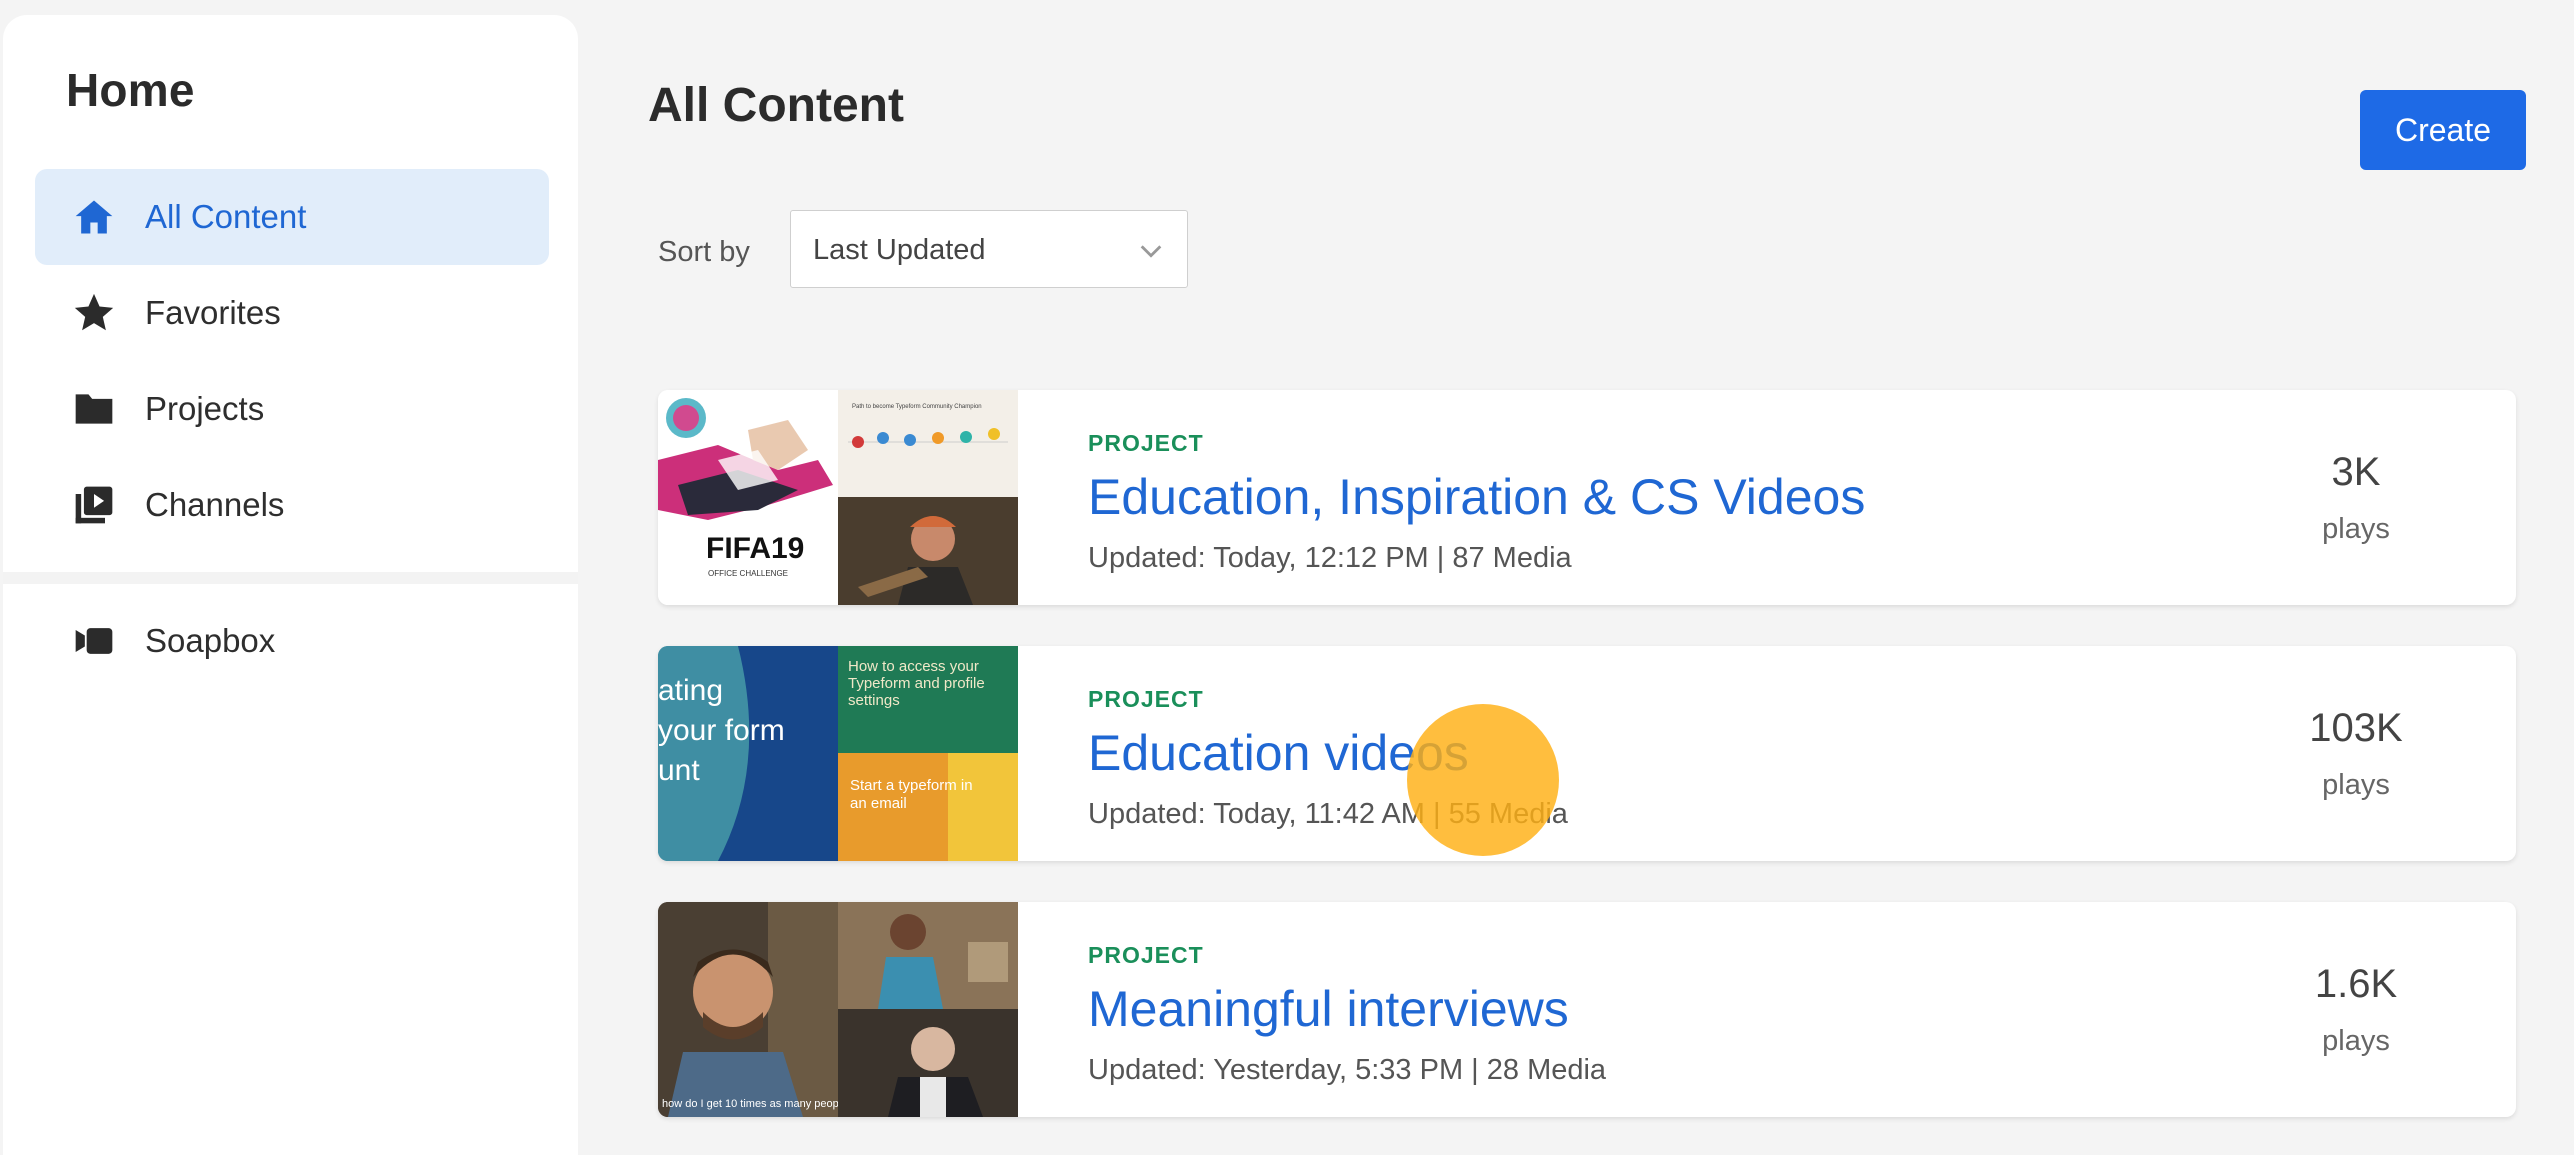 This screenshot has width=2574, height=1155. What do you see at coordinates (1347, 1070) in the screenshot?
I see `card-meta: Updated: Yesterday, 5:33 PM | 28 Media` at bounding box center [1347, 1070].